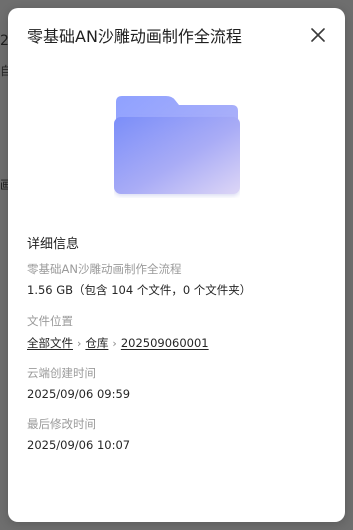 Image resolution: width=353 pixels, height=530 pixels. What do you see at coordinates (177, 146) in the screenshot?
I see `folder-icon` at bounding box center [177, 146].